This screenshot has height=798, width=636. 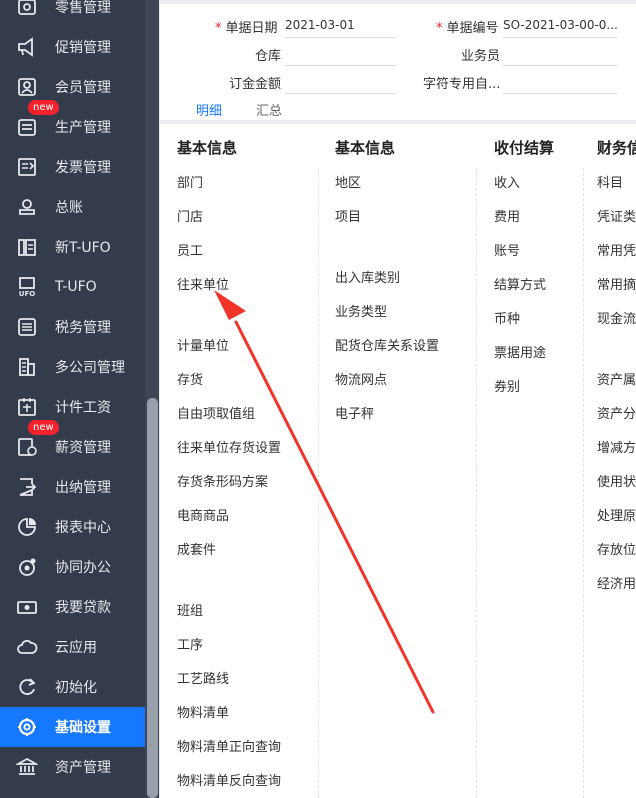 What do you see at coordinates (27, 487) in the screenshot?
I see `cashier-icon` at bounding box center [27, 487].